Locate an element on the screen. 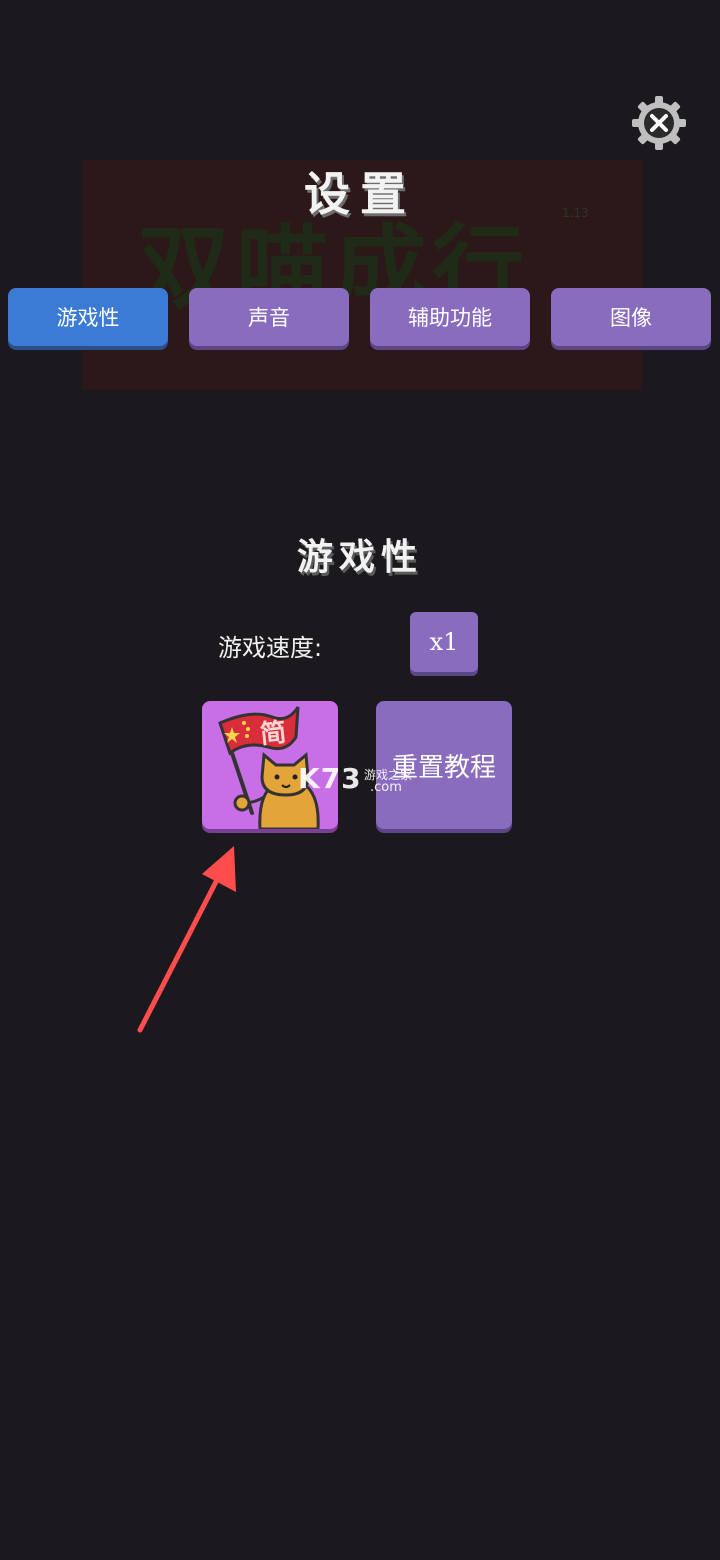 The image size is (720, 1560). watermark-brand: K73 is located at coordinates (330, 778).